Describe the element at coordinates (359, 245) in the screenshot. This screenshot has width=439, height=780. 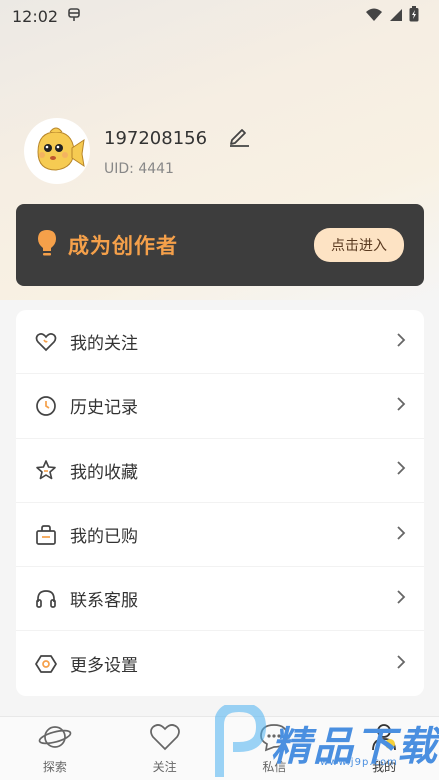
I see `enter-creator-button: 点击进入` at that location.